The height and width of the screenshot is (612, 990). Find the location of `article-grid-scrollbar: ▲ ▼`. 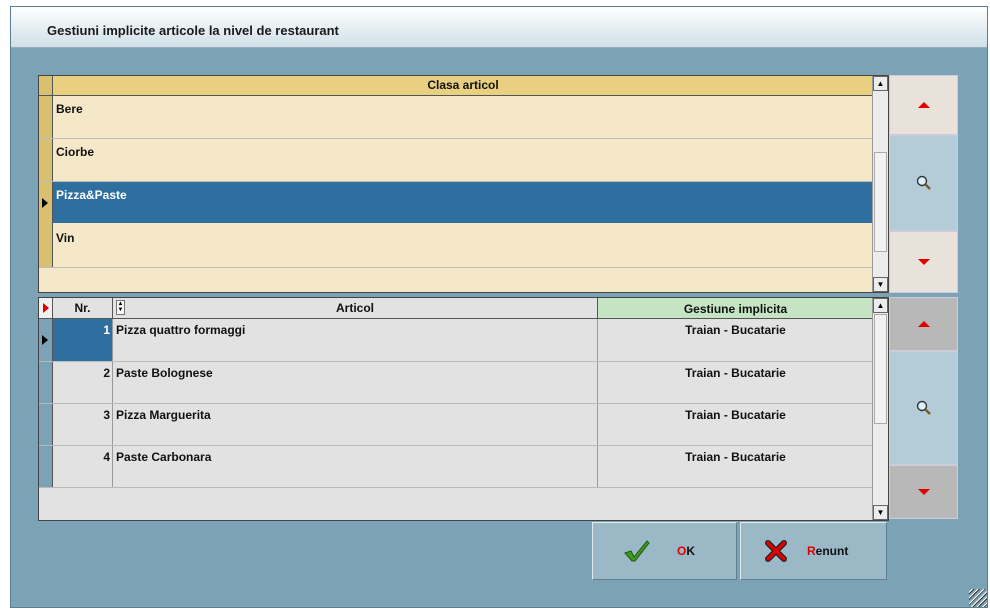

article-grid-scrollbar: ▲ ▼ is located at coordinates (880, 409).